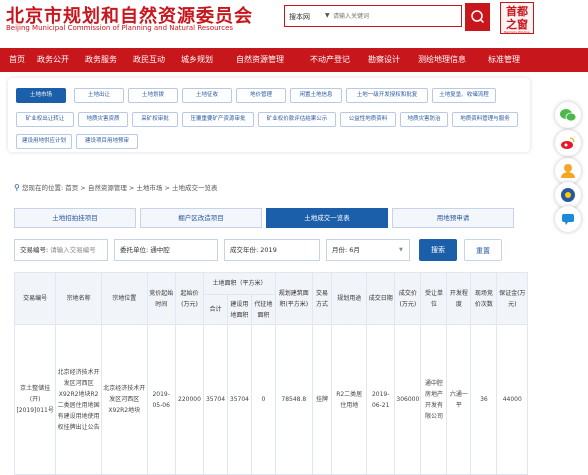  What do you see at coordinates (349, 399) in the screenshot?
I see `cell-planned-use: R2二类居住用地` at bounding box center [349, 399].